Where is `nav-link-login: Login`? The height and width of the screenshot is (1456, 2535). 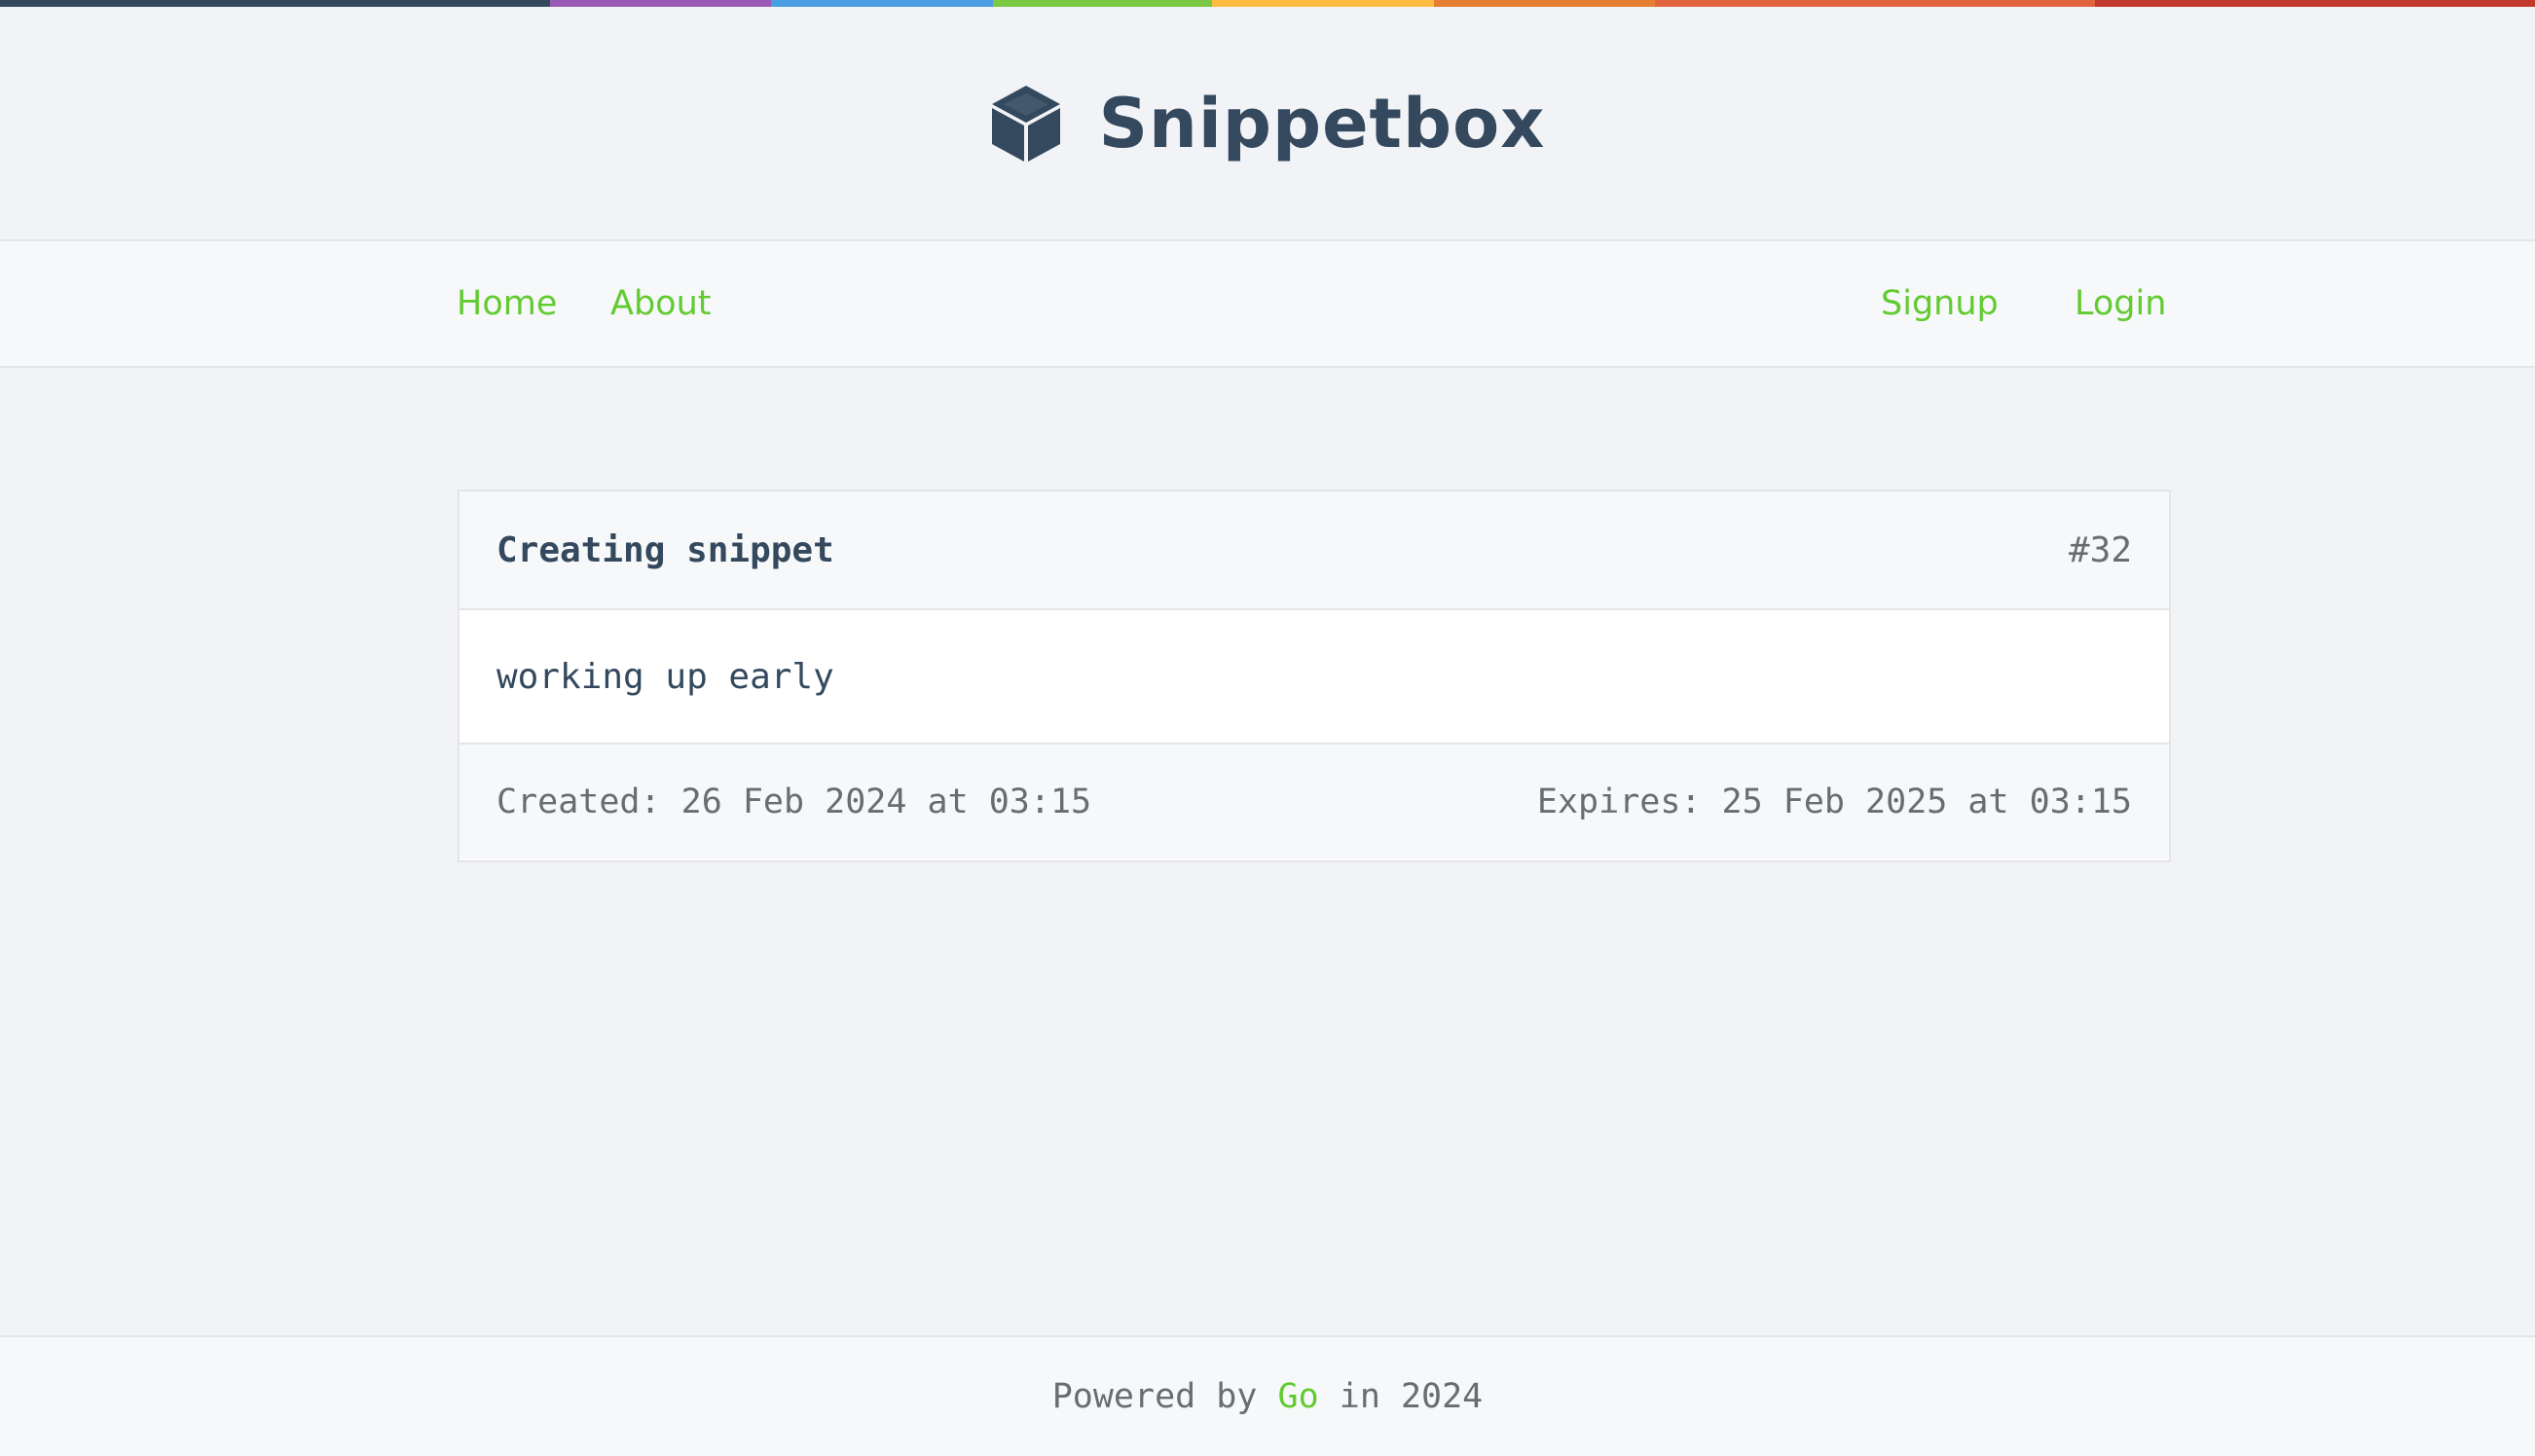 nav-link-login: Login is located at coordinates (2120, 303).